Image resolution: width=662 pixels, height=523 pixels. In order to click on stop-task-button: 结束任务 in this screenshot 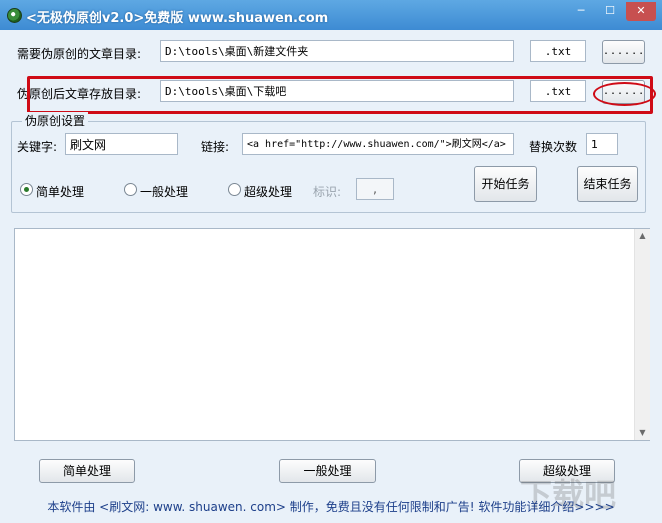, I will do `click(607, 184)`.